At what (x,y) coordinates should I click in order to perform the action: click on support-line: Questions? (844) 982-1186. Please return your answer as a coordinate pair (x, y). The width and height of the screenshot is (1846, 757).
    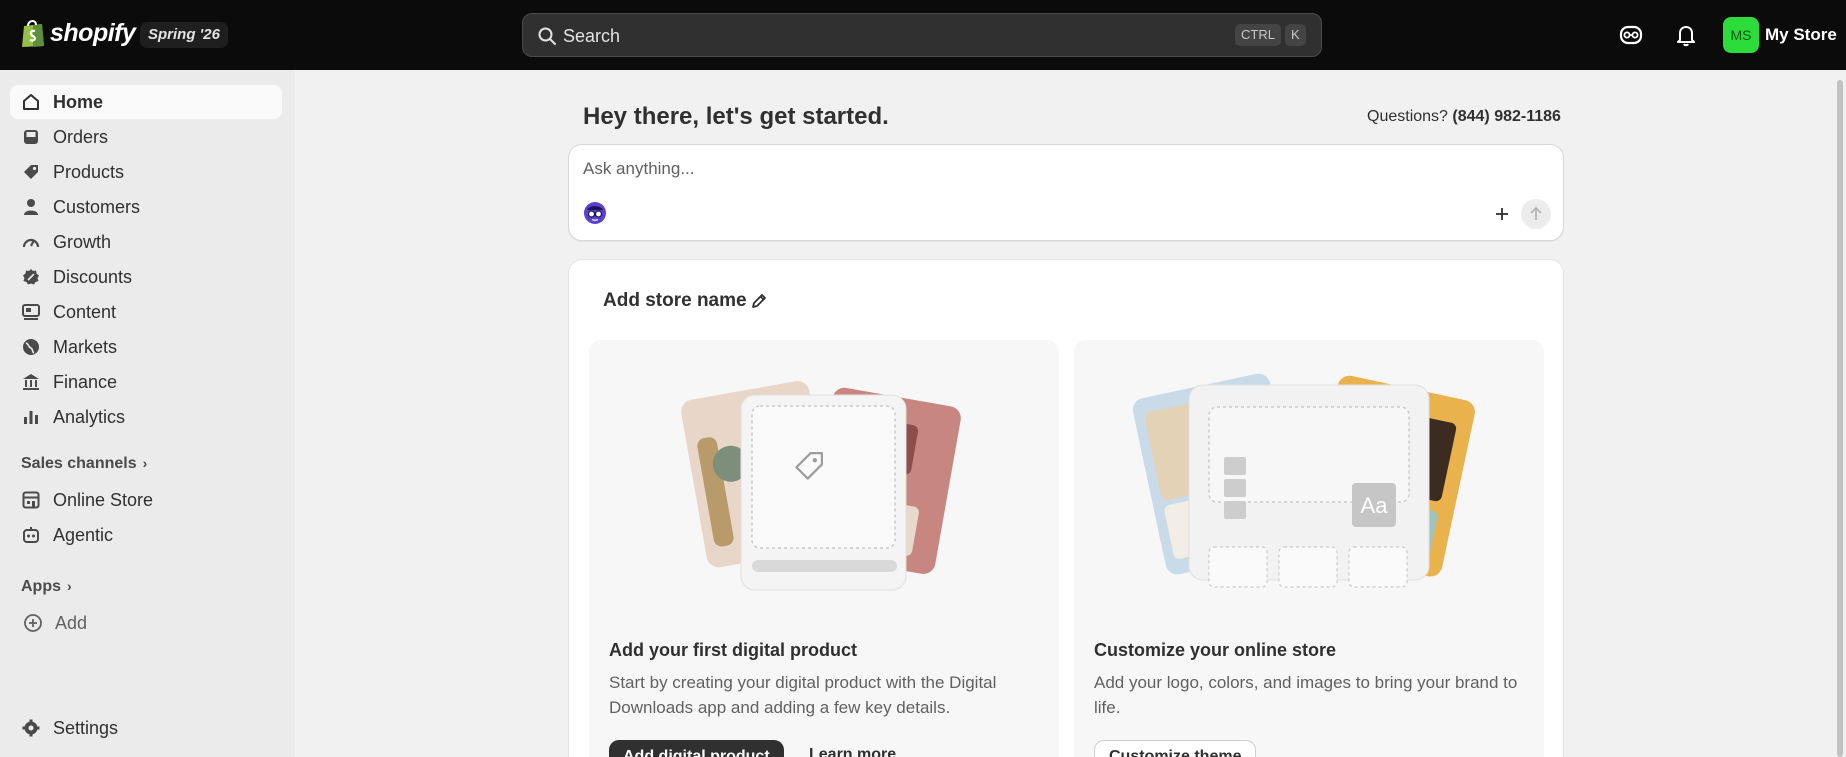
    Looking at the image, I should click on (1464, 117).